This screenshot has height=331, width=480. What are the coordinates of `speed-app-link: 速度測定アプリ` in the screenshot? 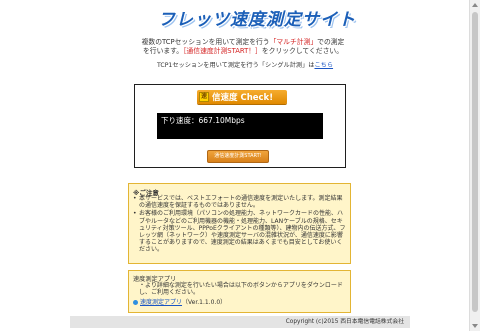 It's located at (161, 302).